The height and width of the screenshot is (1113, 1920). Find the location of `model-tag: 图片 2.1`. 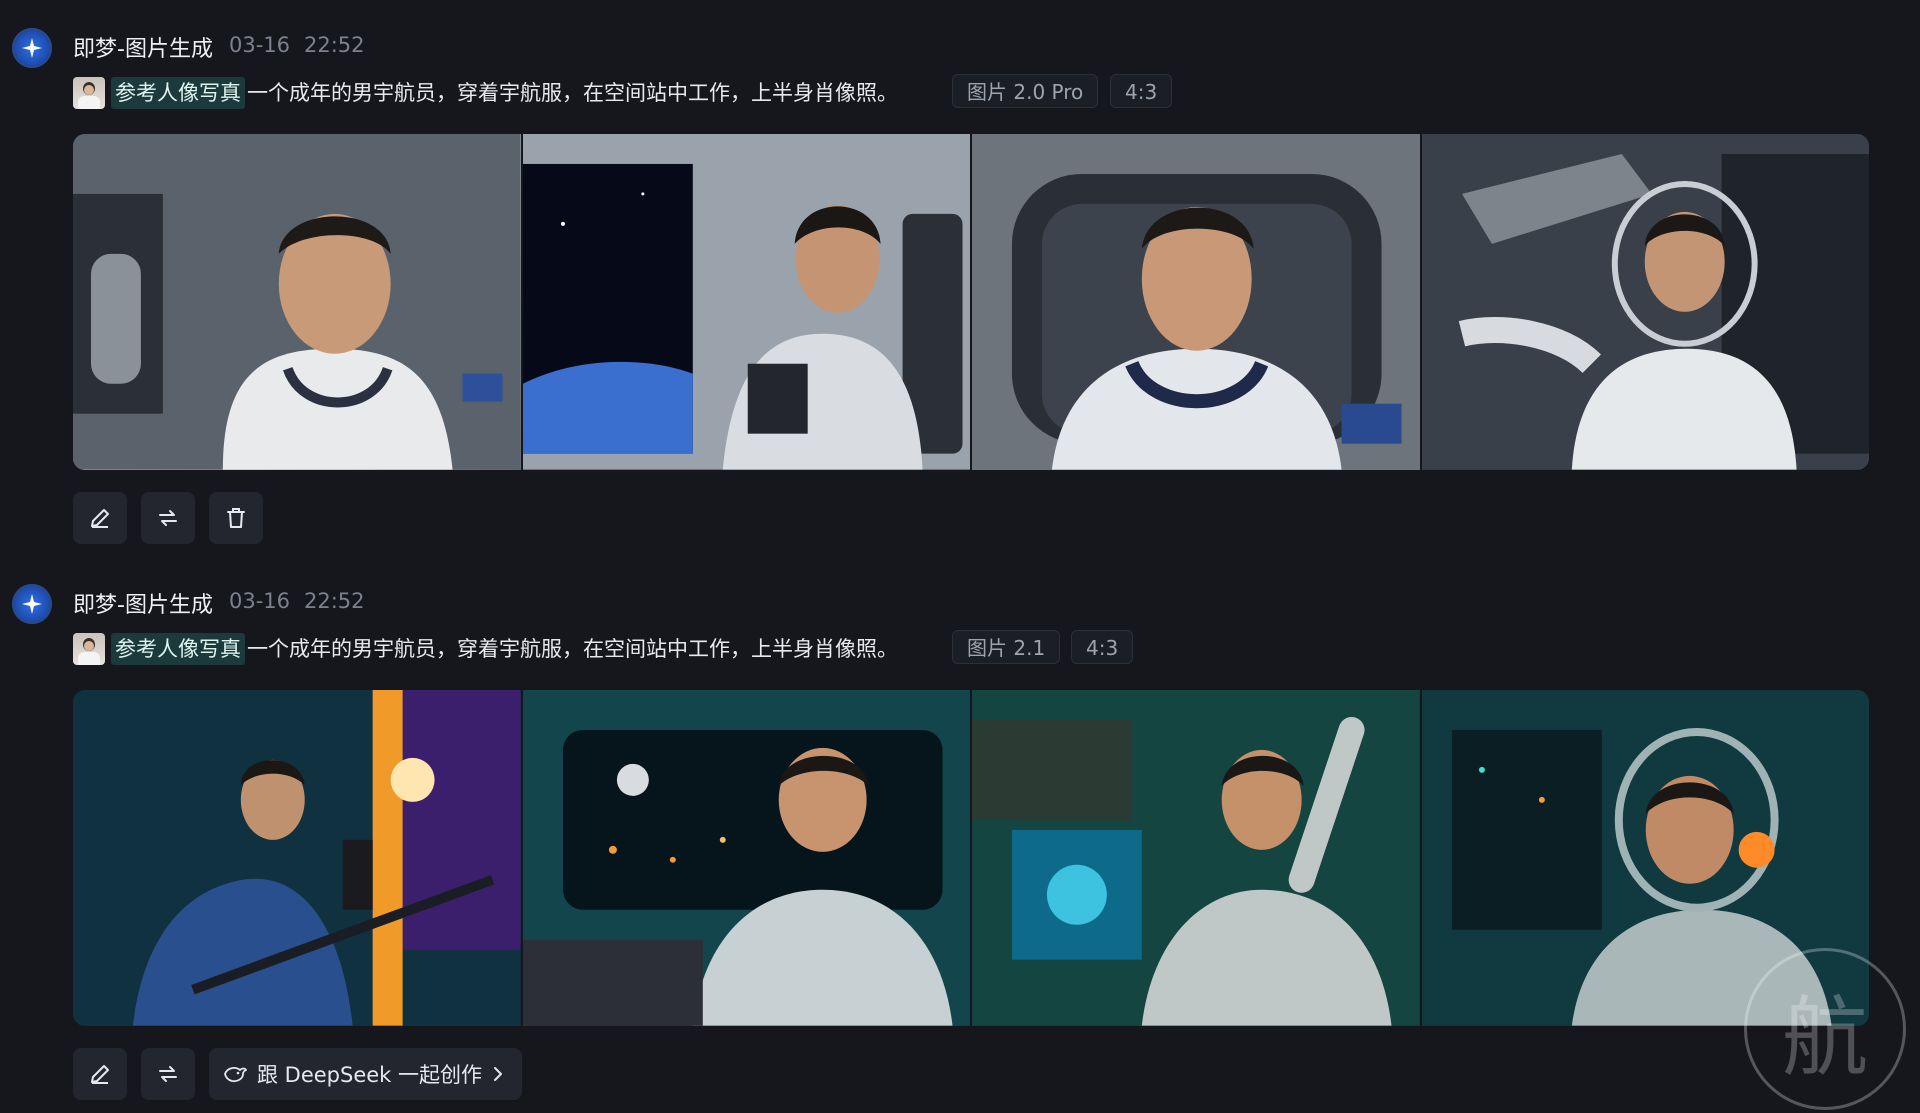

model-tag: 图片 2.1 is located at coordinates (1006, 647).